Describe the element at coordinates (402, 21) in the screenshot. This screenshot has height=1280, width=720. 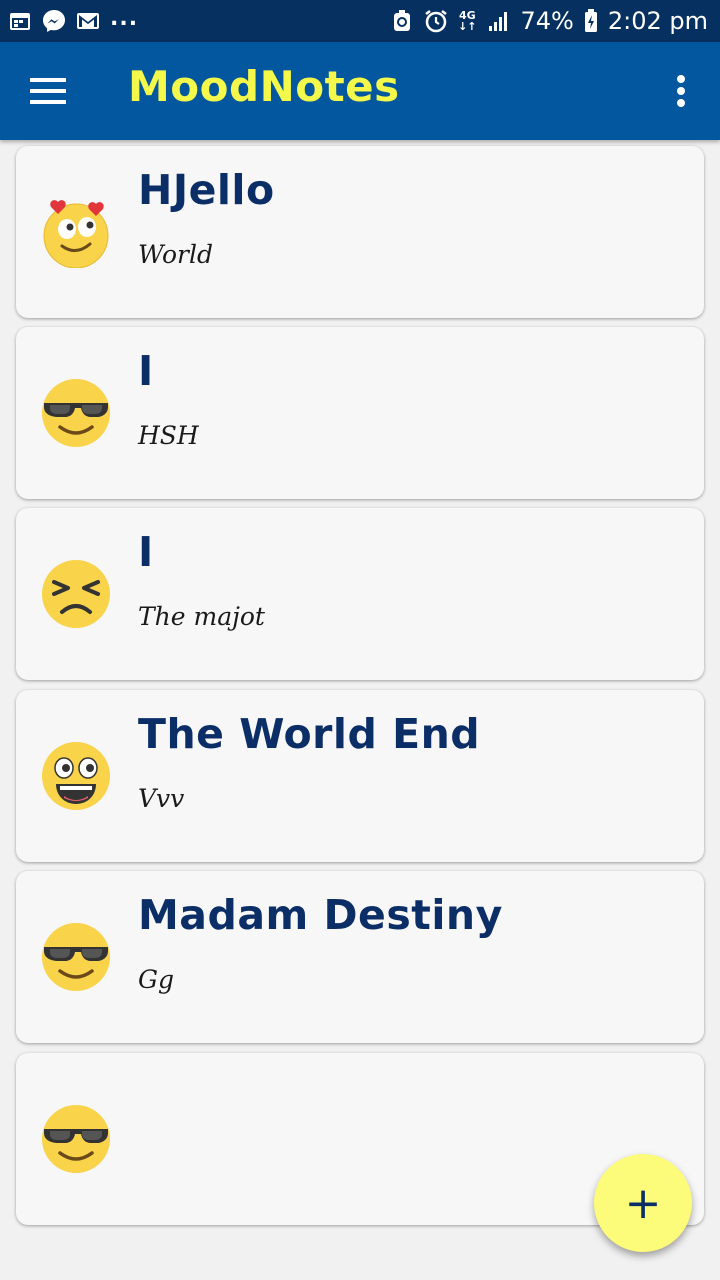
I see `recycle-icon` at that location.